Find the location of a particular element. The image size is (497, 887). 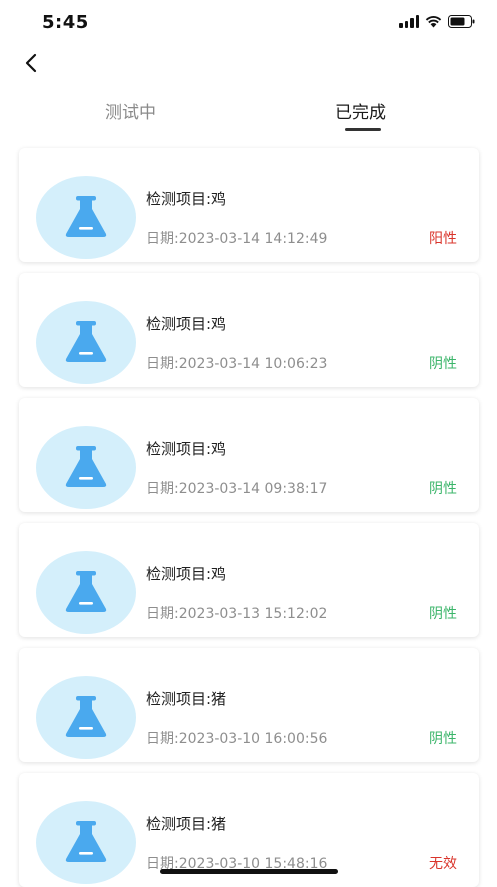

record-date: 日期:2023-03-10 16:00:56 is located at coordinates (237, 739).